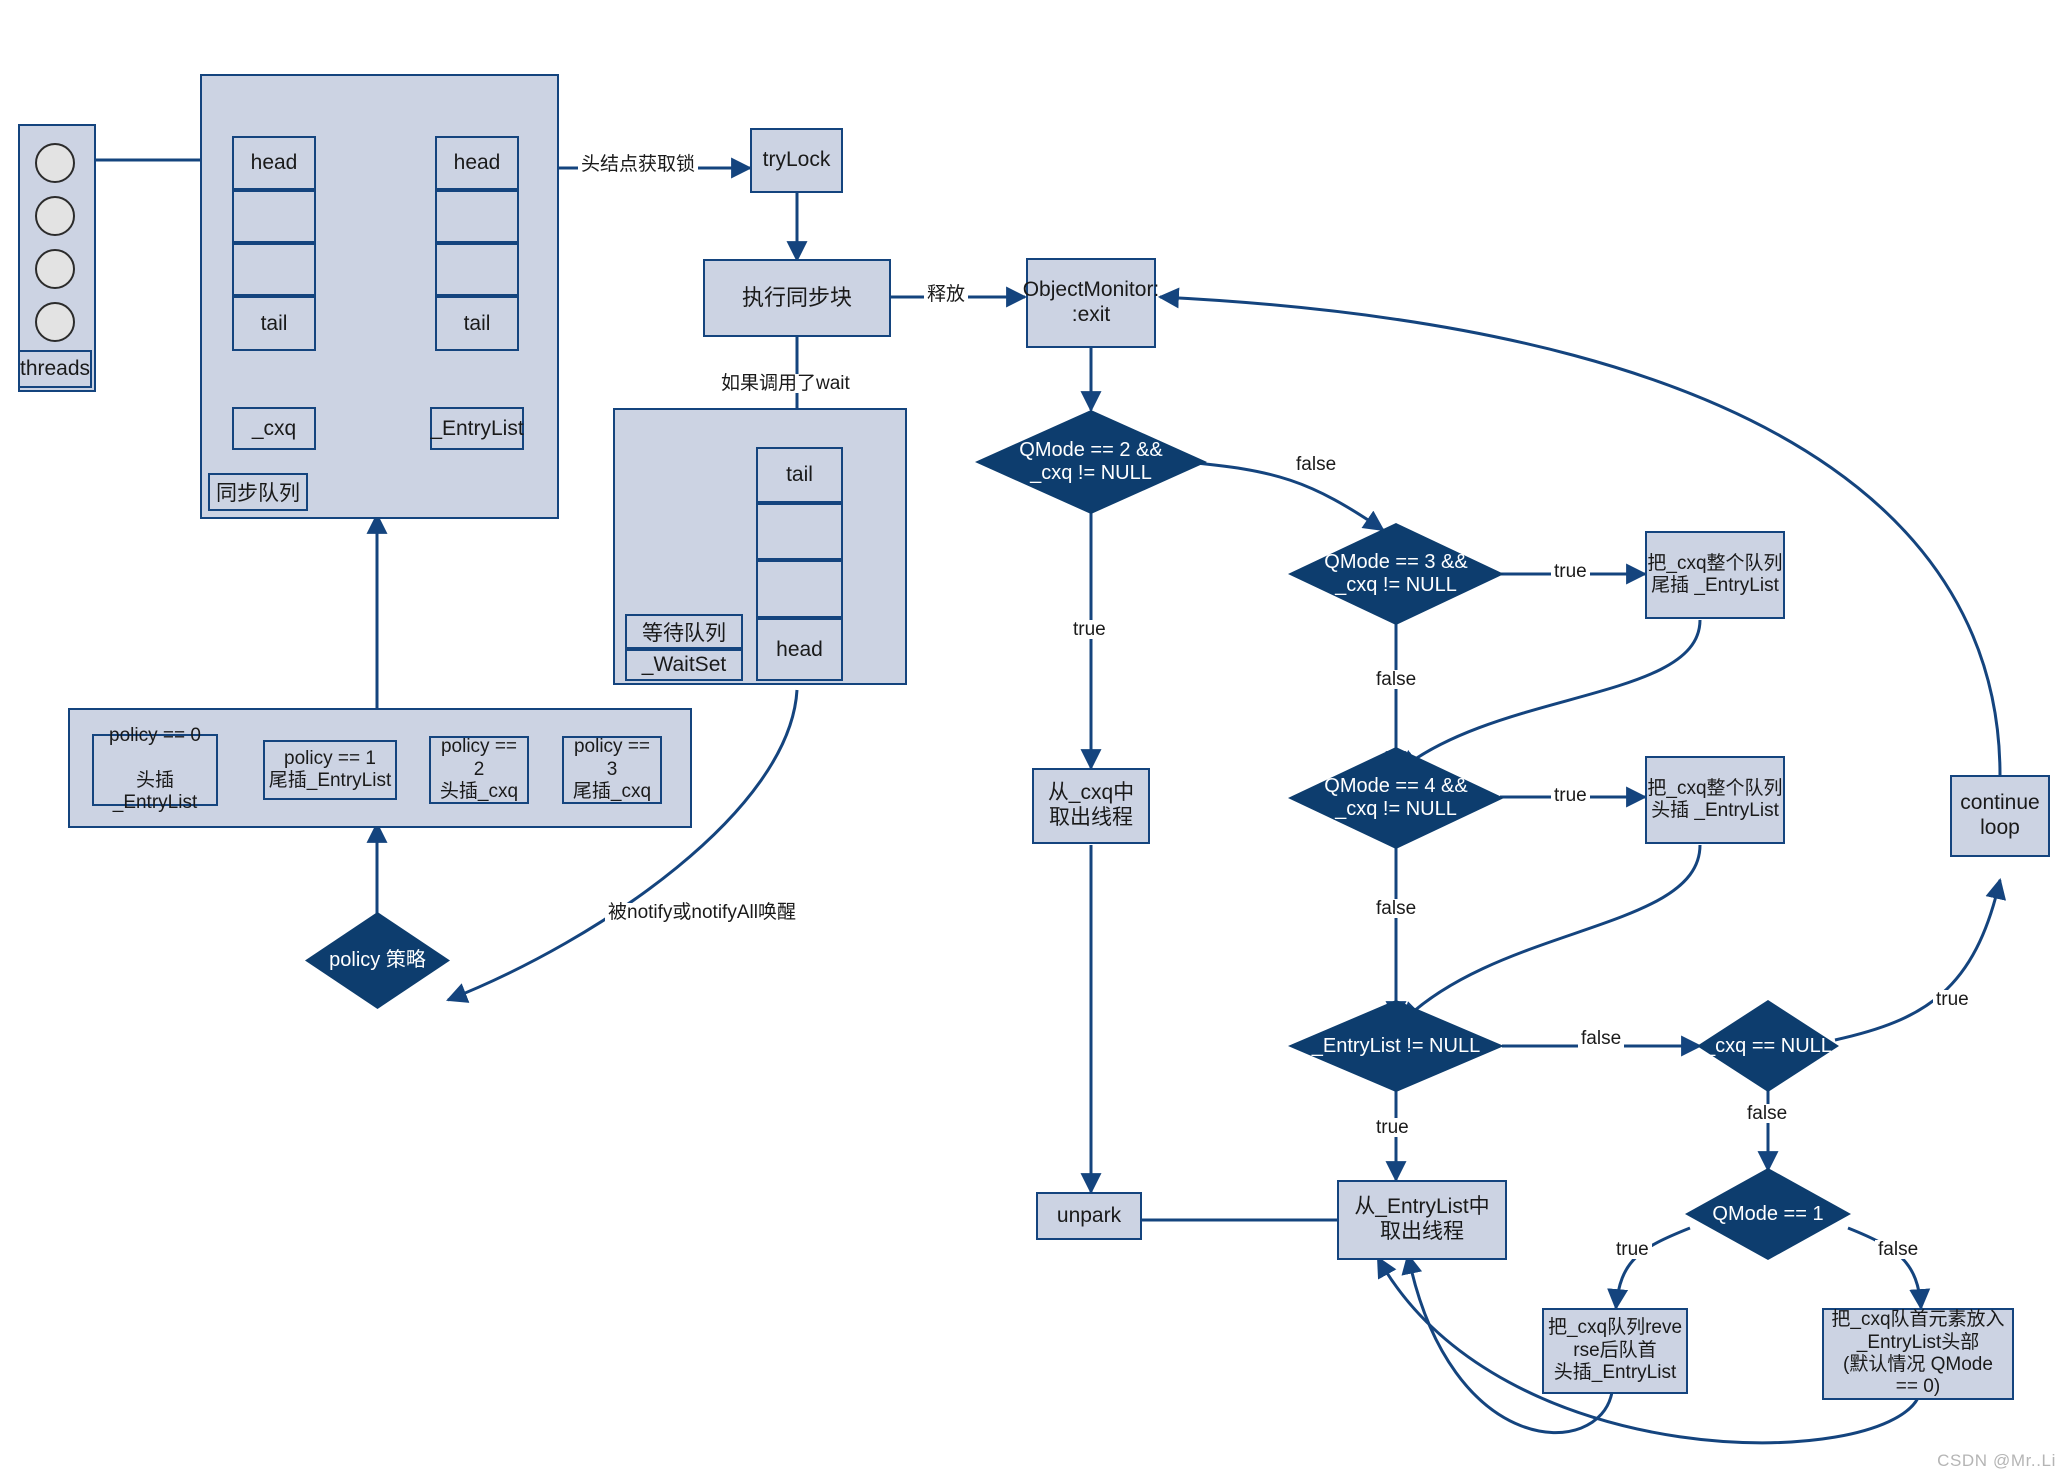  What do you see at coordinates (55, 369) in the screenshot?
I see `threads-label: threads` at bounding box center [55, 369].